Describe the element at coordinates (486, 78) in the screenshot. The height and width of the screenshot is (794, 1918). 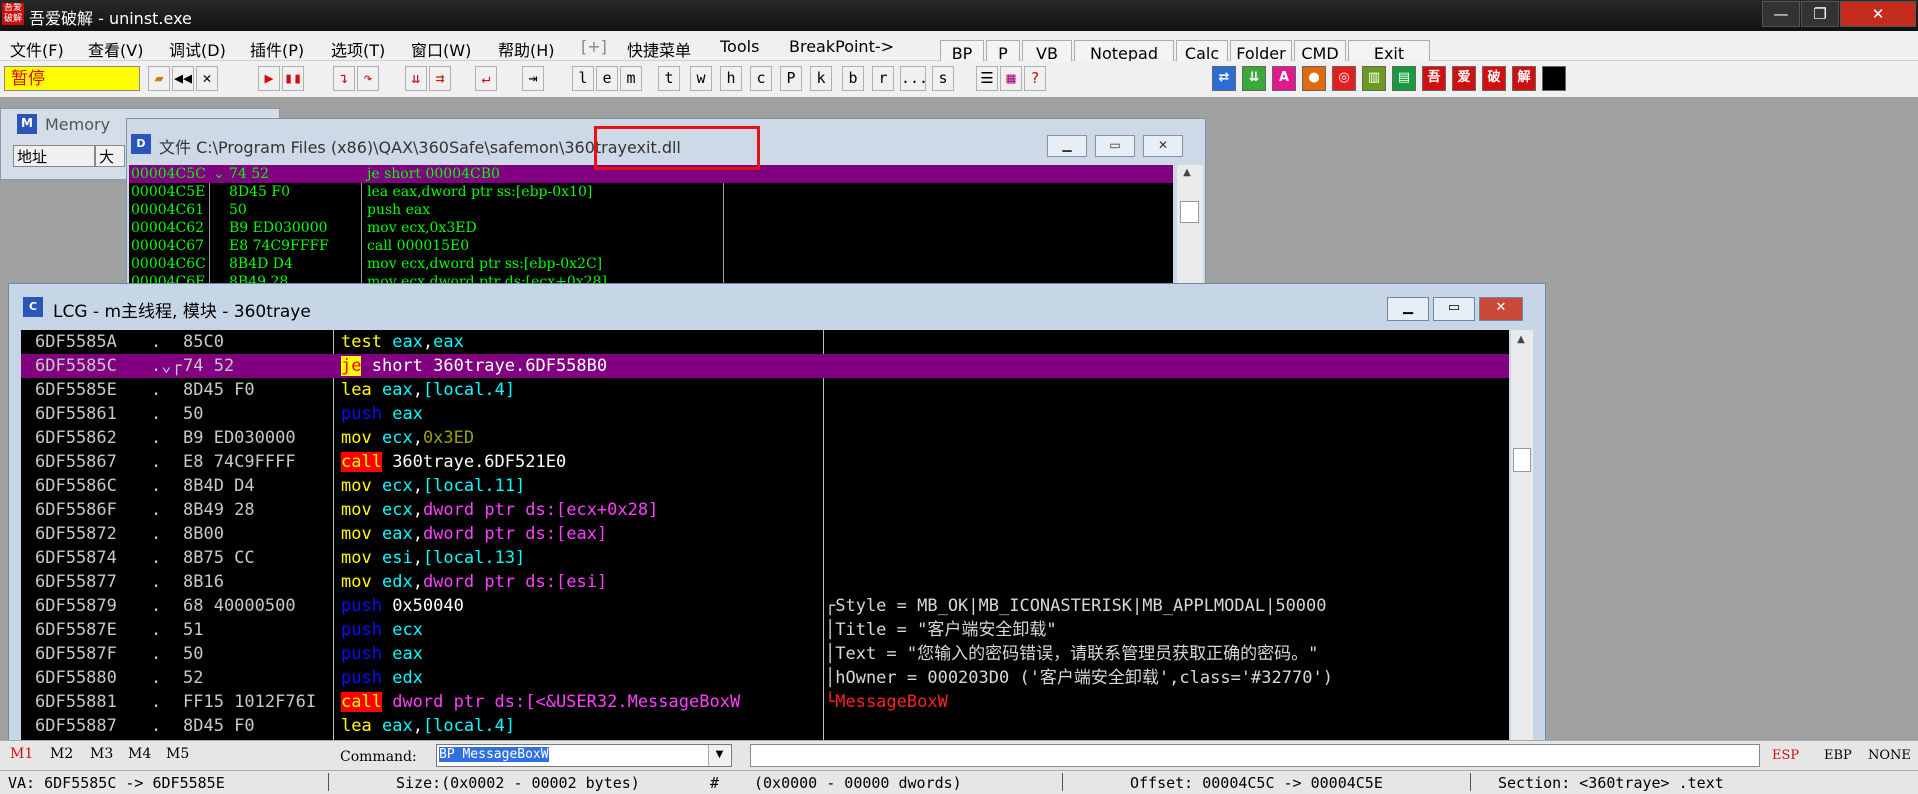
I see `execute-till-return-icon: ↵` at that location.